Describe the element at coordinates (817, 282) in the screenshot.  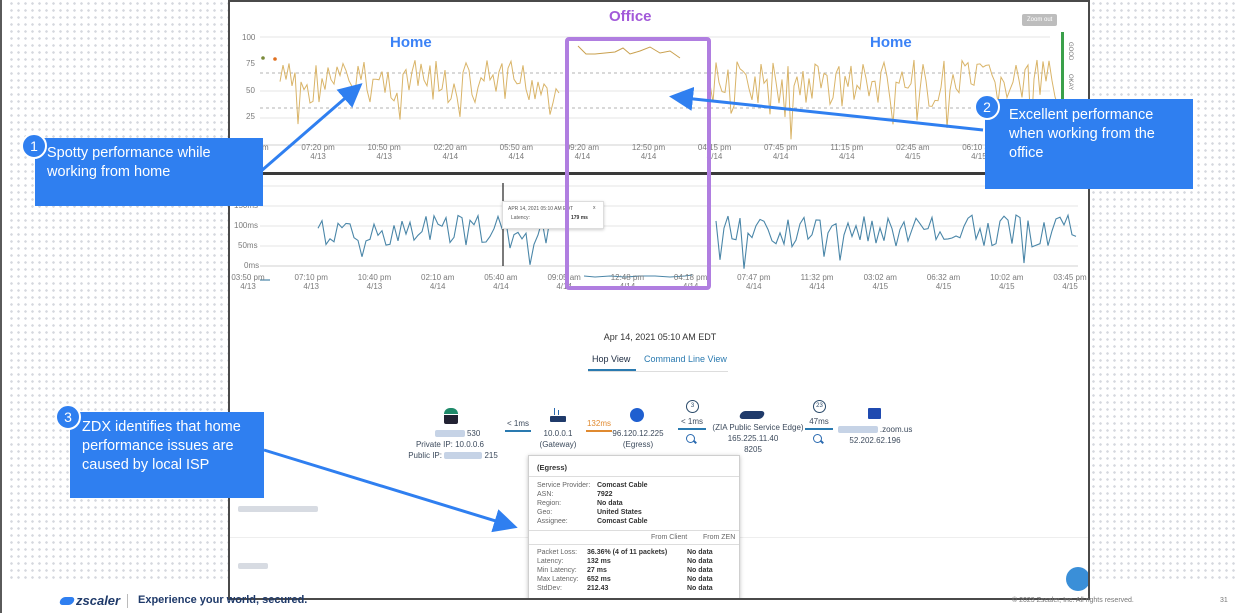
I see `latency-x-tick: 11:32 pm 4/14` at that location.